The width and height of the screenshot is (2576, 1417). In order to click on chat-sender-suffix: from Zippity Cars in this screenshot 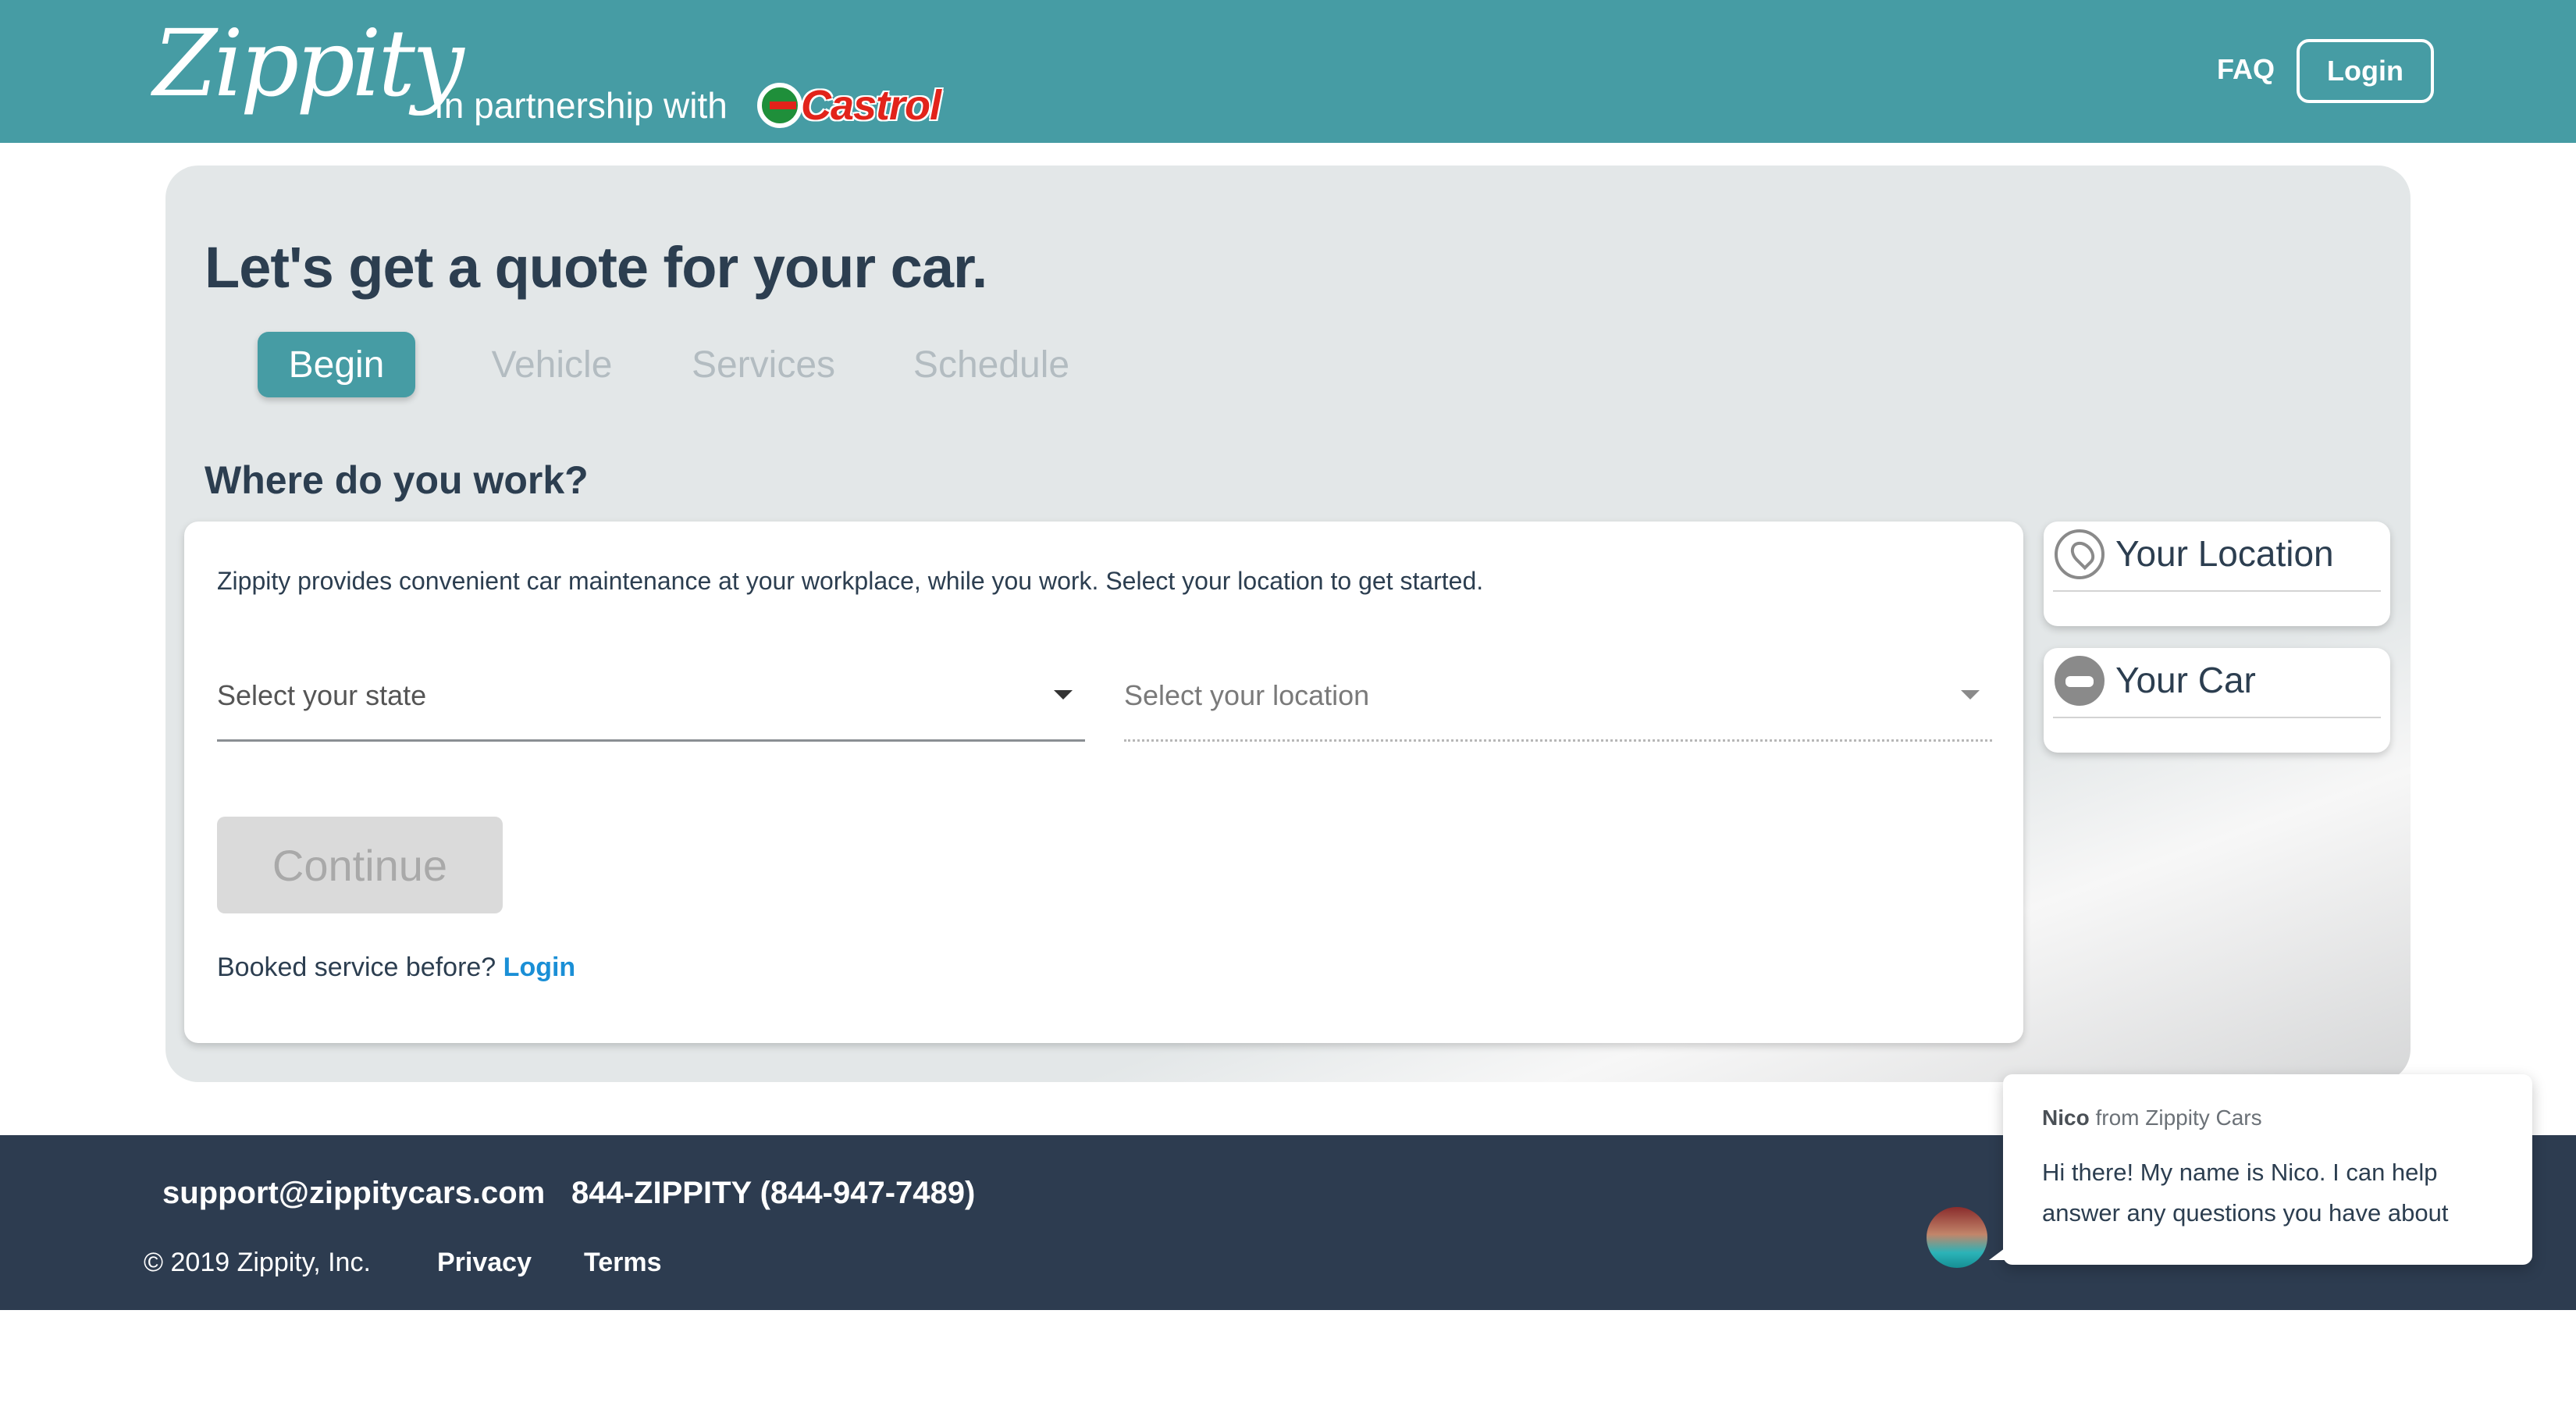, I will do `click(2178, 1117)`.